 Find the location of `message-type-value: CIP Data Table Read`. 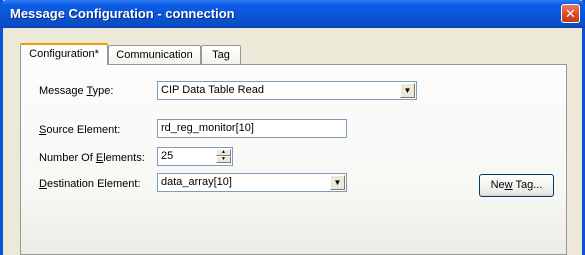

message-type-value: CIP Data Table Read is located at coordinates (212, 90).